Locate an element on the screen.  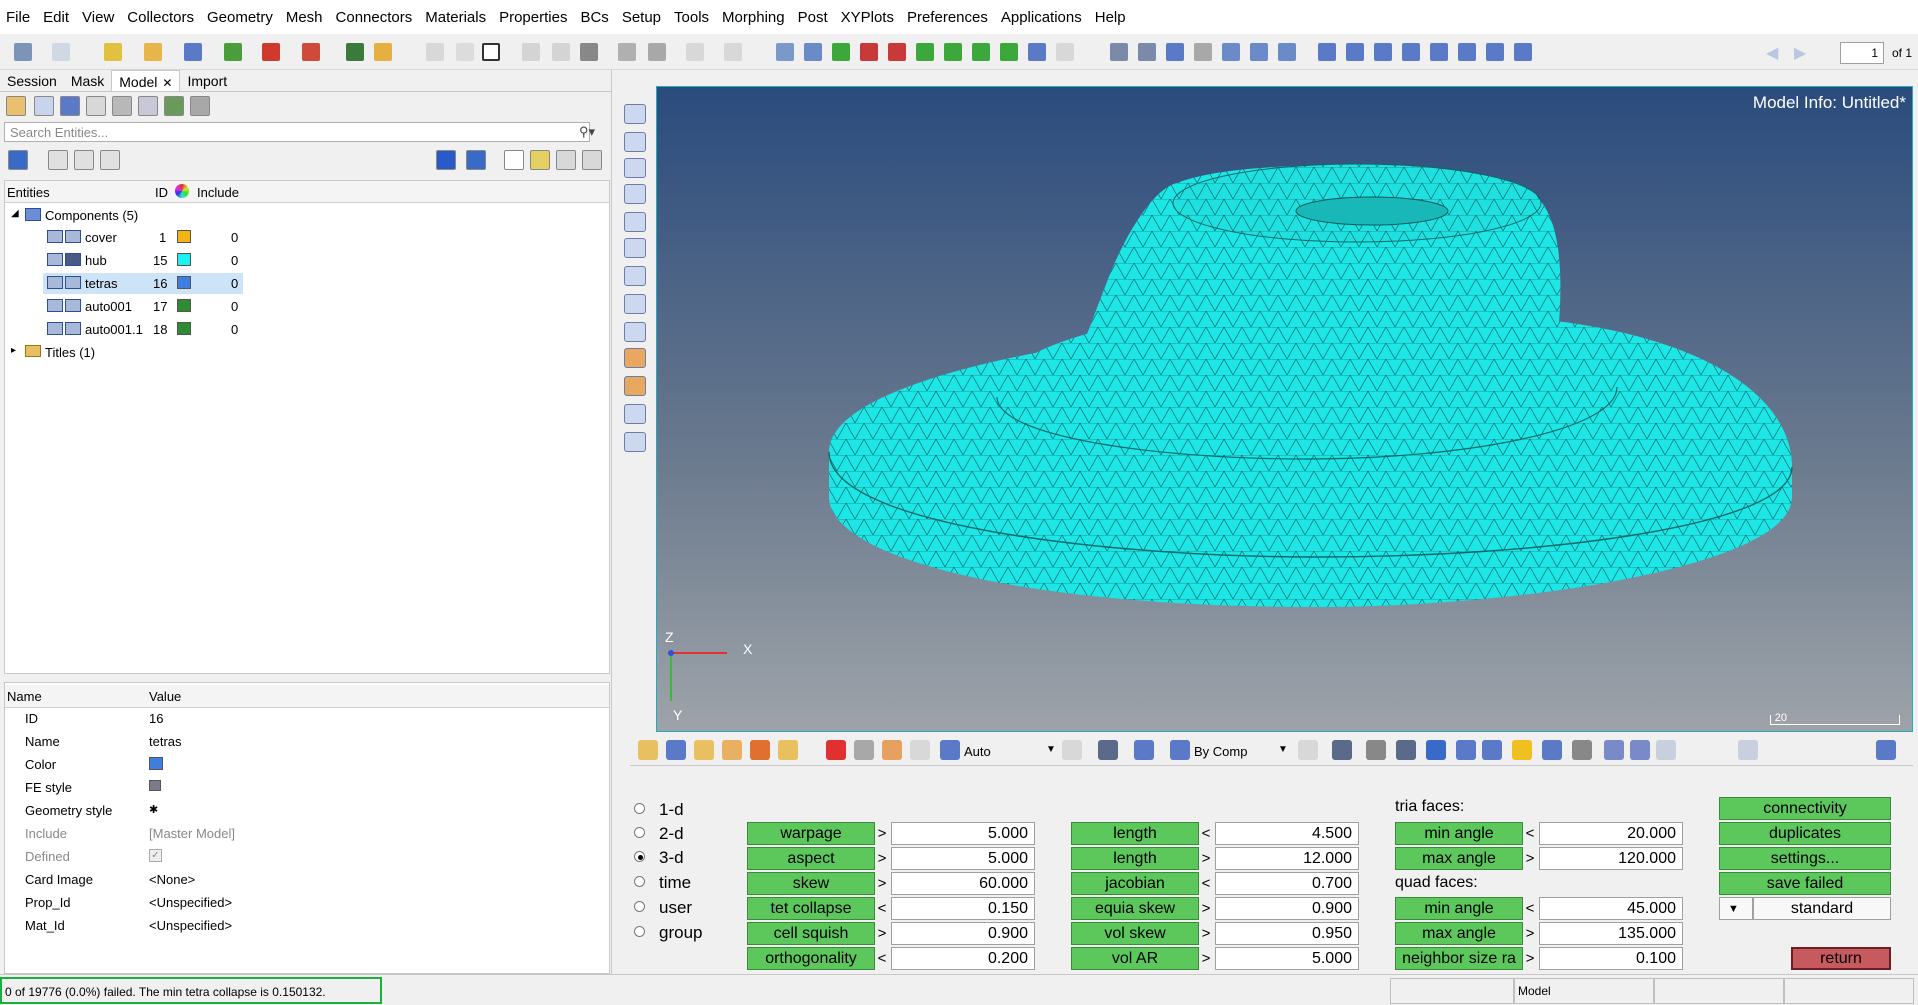
undo-icon is located at coordinates (23, 52).